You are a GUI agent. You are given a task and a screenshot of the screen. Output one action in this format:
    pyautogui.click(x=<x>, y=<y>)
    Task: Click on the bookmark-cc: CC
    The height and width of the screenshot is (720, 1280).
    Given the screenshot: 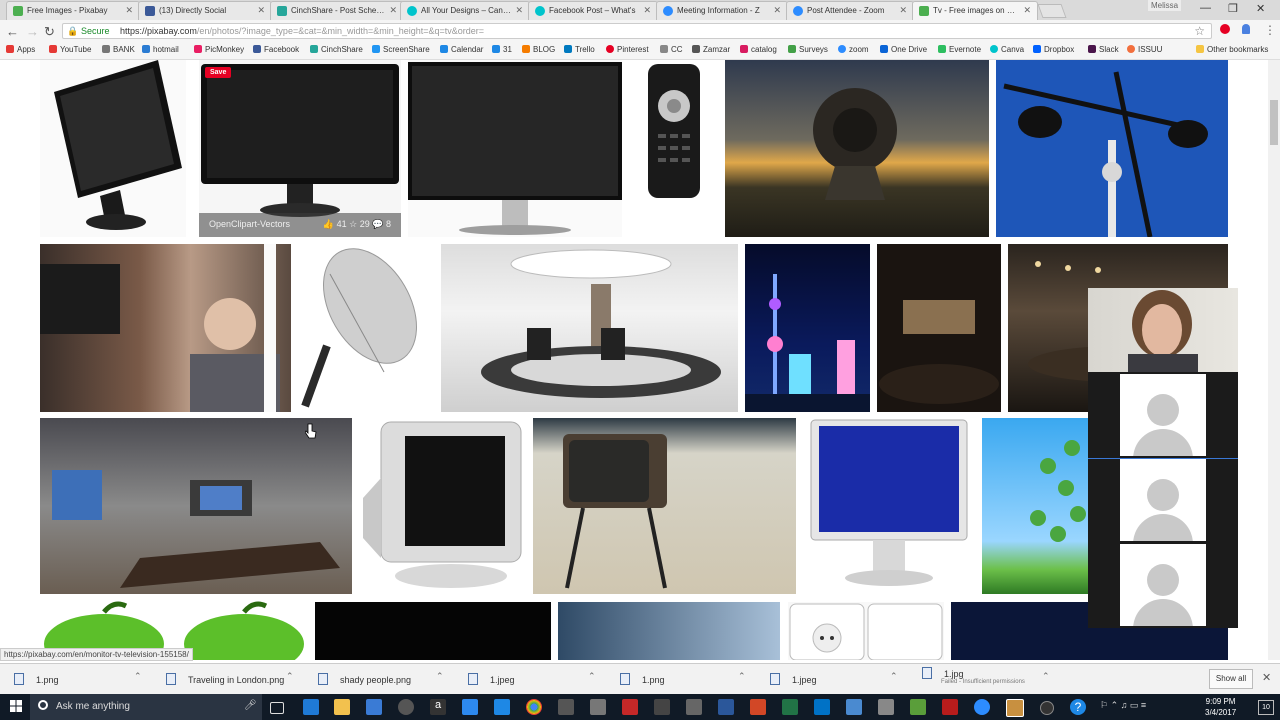 What is the action you would take?
    pyautogui.click(x=671, y=49)
    